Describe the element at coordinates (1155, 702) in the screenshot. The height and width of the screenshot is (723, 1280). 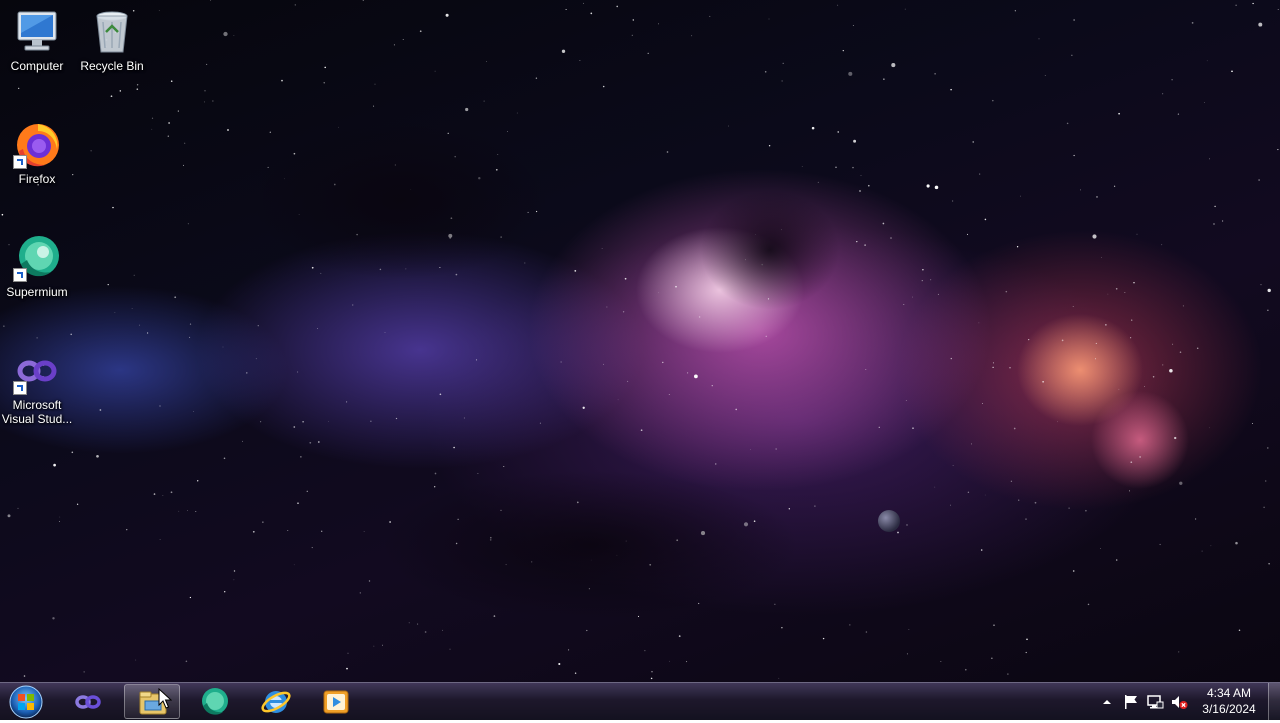
I see `network-icon` at that location.